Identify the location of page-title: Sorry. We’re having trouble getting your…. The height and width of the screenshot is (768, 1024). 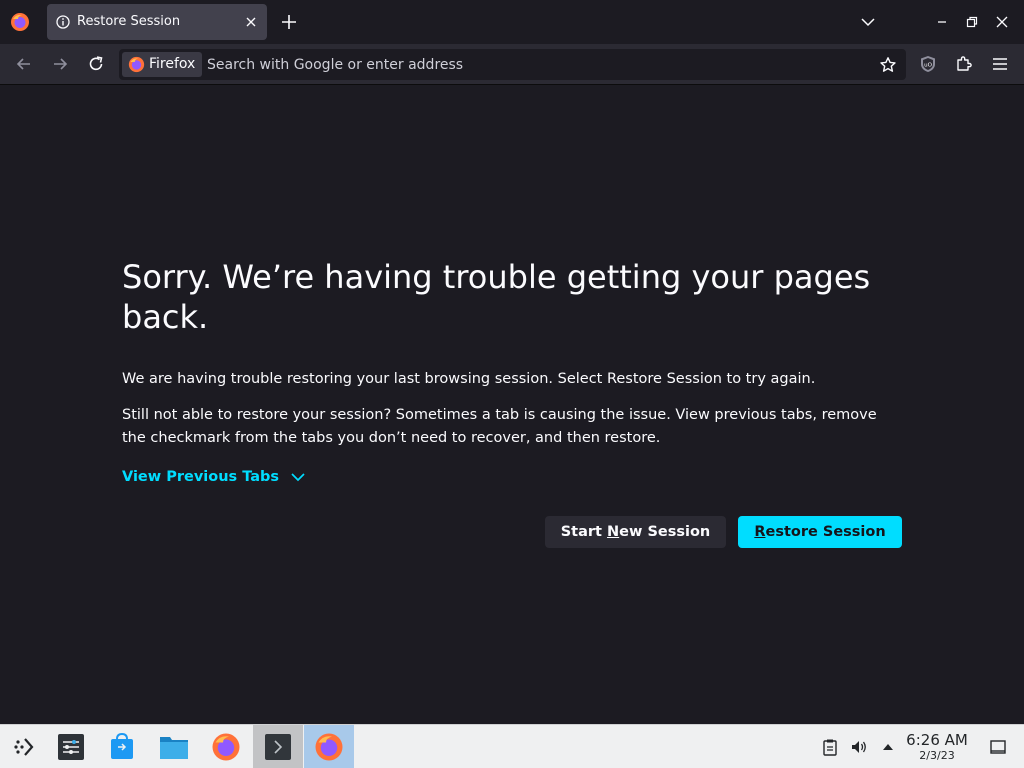
(496, 297).